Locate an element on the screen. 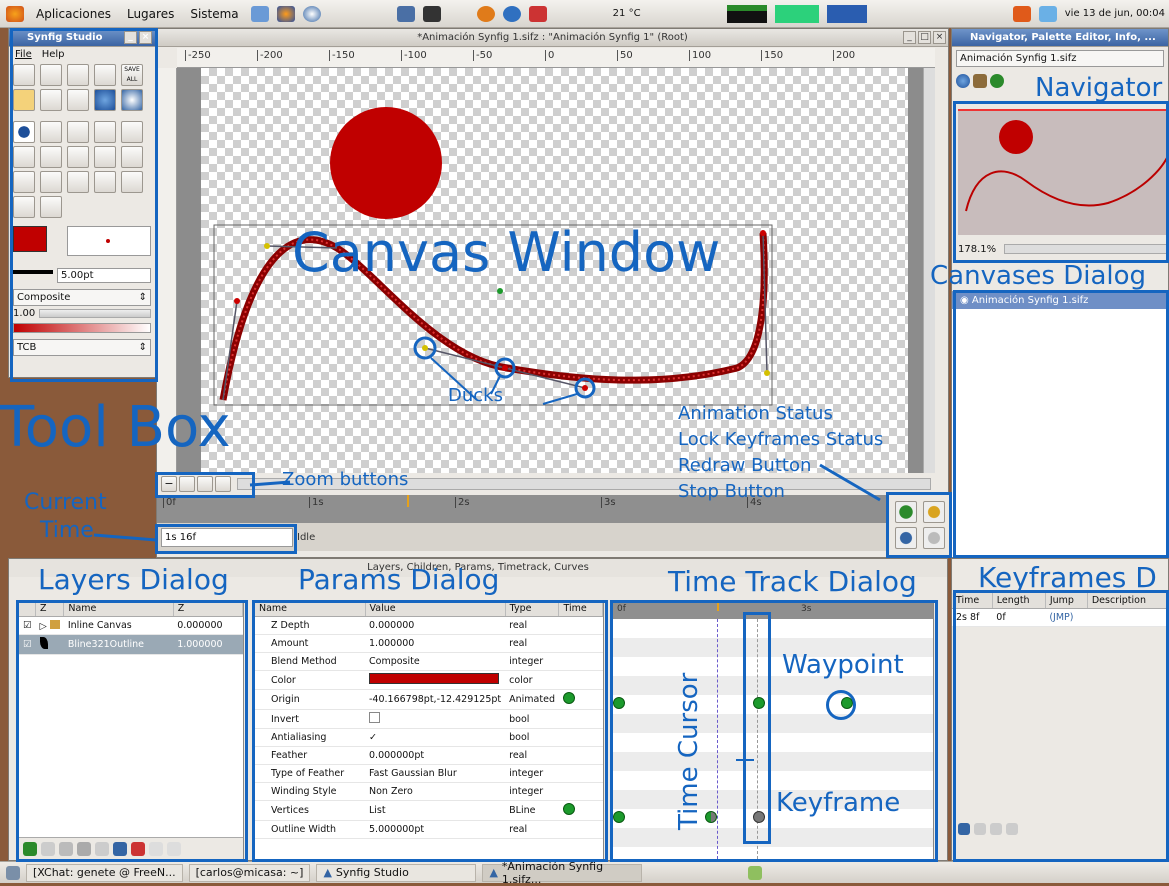 This screenshot has width=1169, height=886. current-time-label-1: Current is located at coordinates (65, 502).